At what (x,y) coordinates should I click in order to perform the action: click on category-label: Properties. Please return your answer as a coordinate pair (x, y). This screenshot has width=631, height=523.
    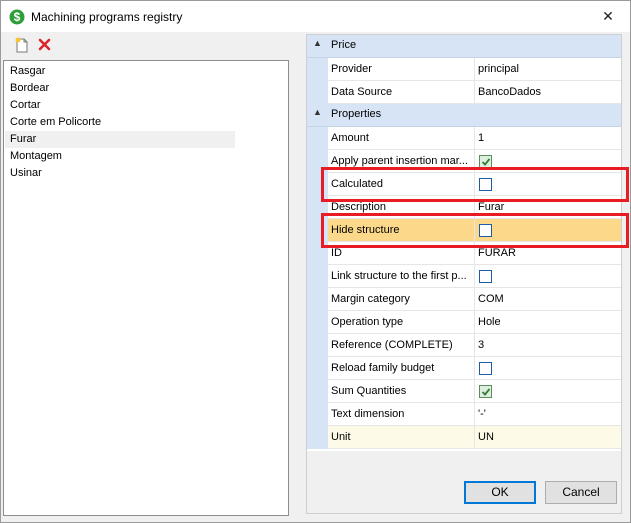
    Looking at the image, I should click on (356, 114).